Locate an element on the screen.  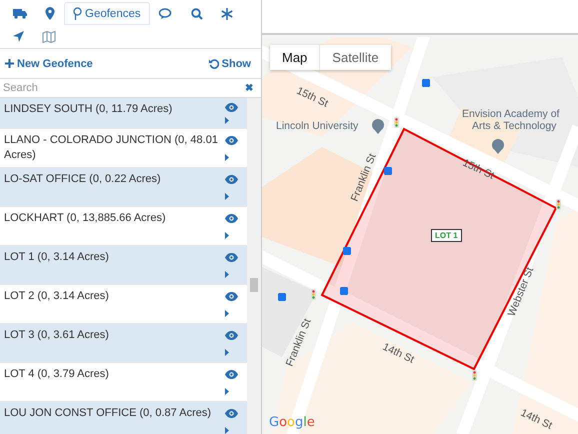
new-geofence-button: New Geofence is located at coordinates (49, 64).